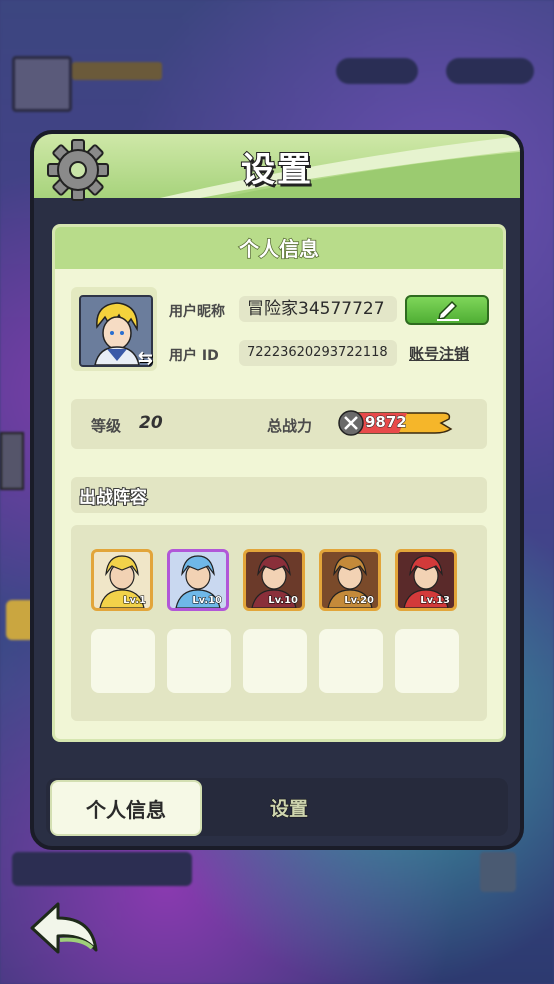 Image resolution: width=554 pixels, height=984 pixels. What do you see at coordinates (359, 601) in the screenshot?
I see `hero-level: Lv.20` at bounding box center [359, 601].